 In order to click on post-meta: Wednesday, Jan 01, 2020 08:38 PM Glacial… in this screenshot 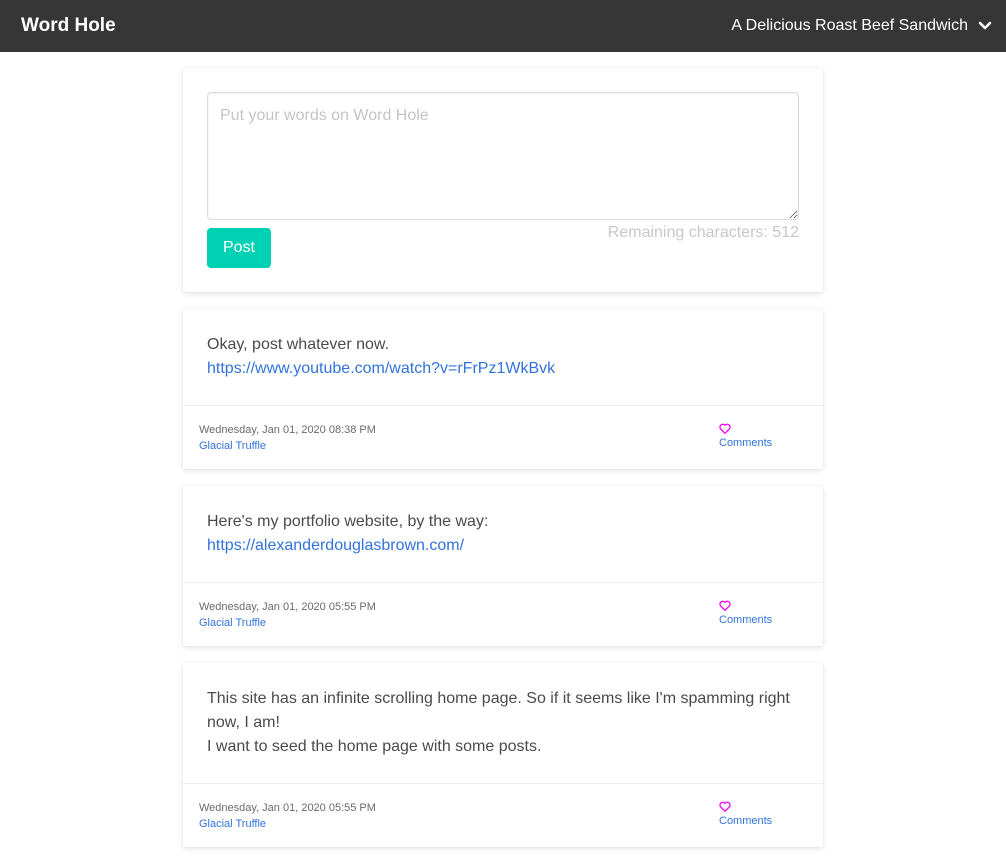, I will do `click(287, 438)`.